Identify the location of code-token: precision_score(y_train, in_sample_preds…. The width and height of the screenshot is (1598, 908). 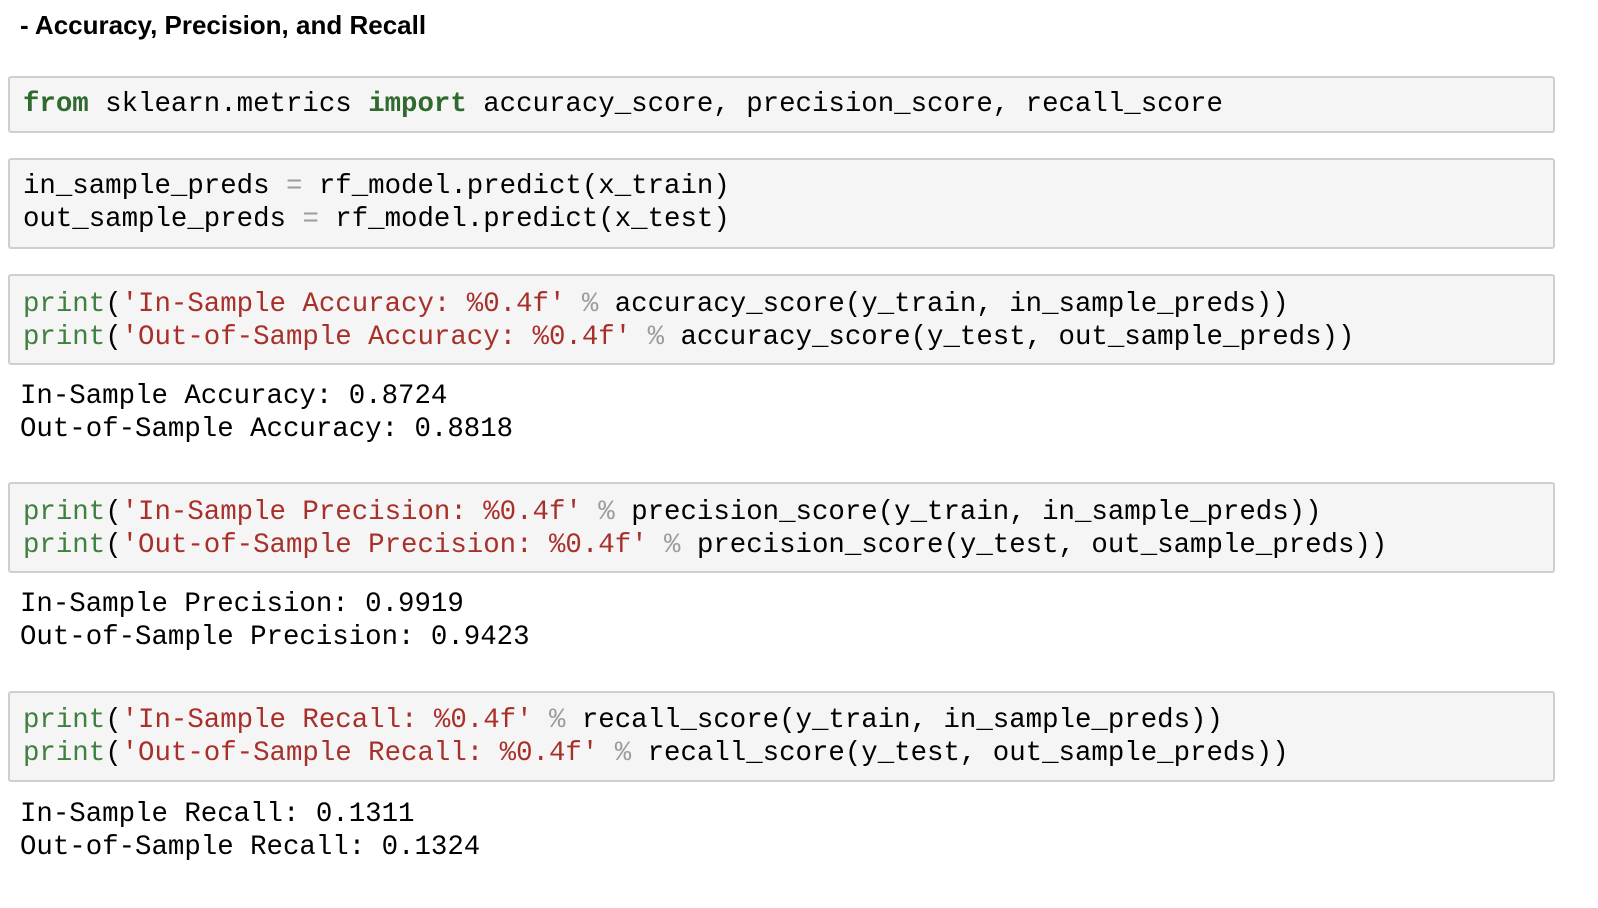
(976, 512).